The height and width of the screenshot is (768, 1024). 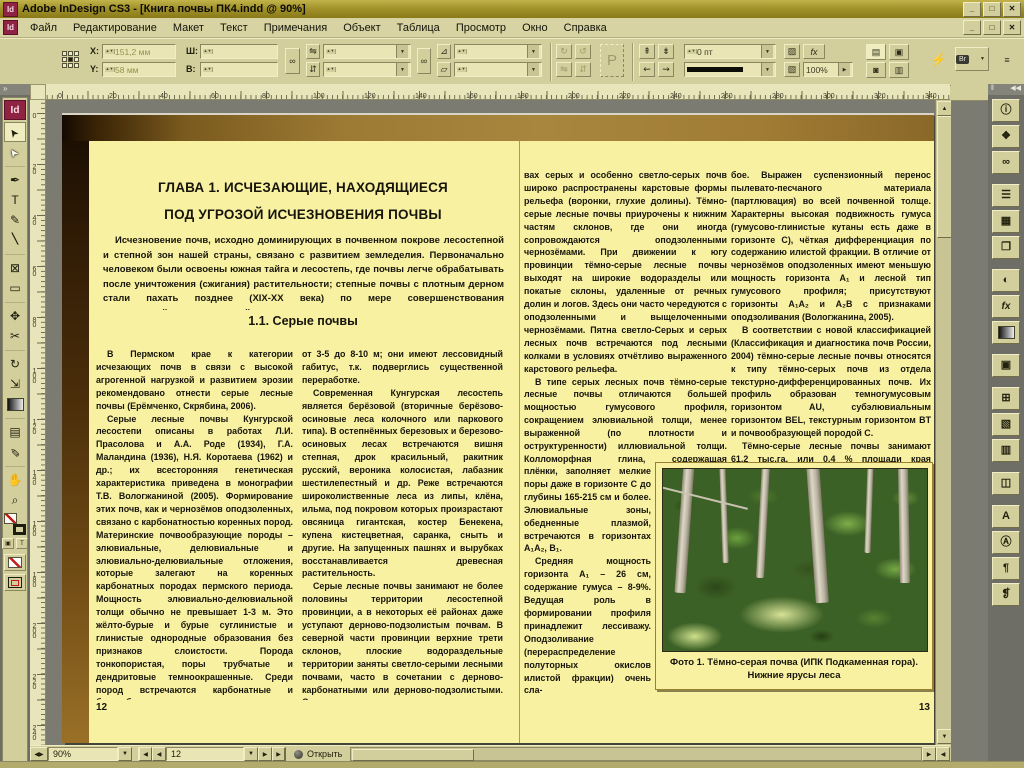 What do you see at coordinates (1006, 162) in the screenshot?
I see `links-panel-button: ∞` at bounding box center [1006, 162].